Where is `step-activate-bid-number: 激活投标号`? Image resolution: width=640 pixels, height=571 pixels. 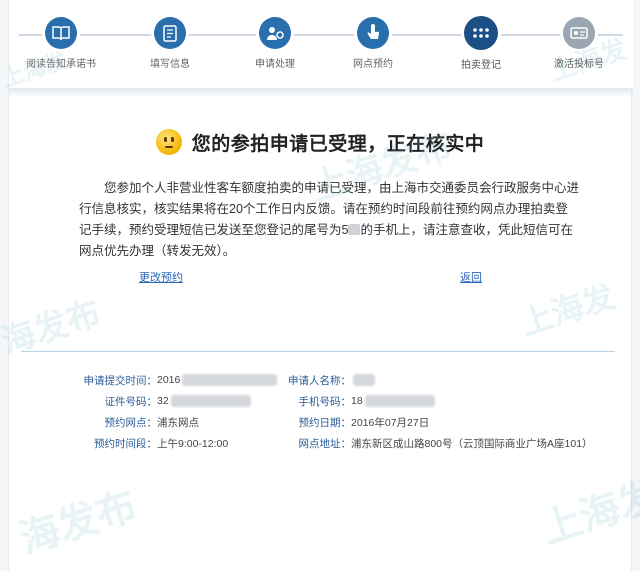
step-activate-bid-number: 激活投标号 is located at coordinates (579, 43).